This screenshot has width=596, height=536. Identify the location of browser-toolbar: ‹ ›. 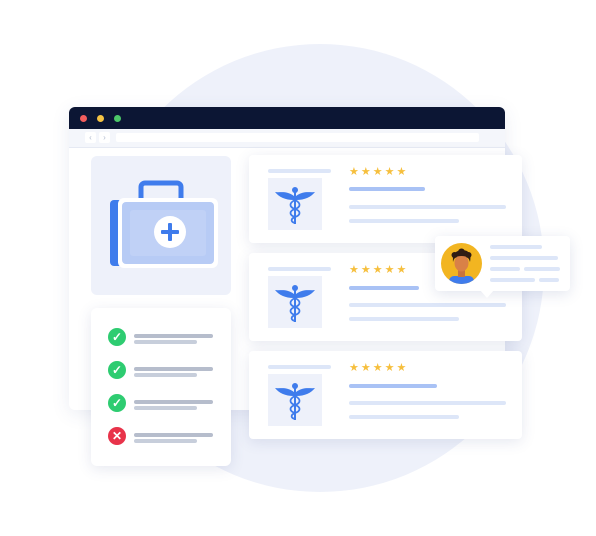
(287, 138).